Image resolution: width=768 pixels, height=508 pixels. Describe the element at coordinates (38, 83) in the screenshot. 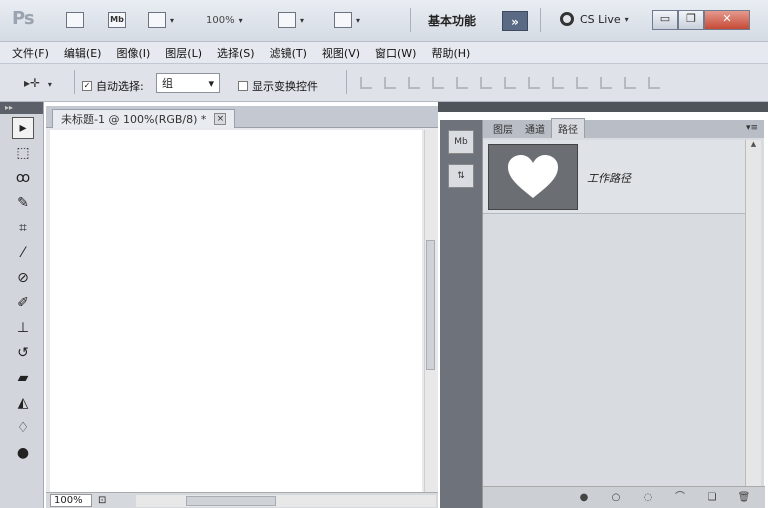

I see `tool-preset-picker: ▸✛ ▾` at that location.